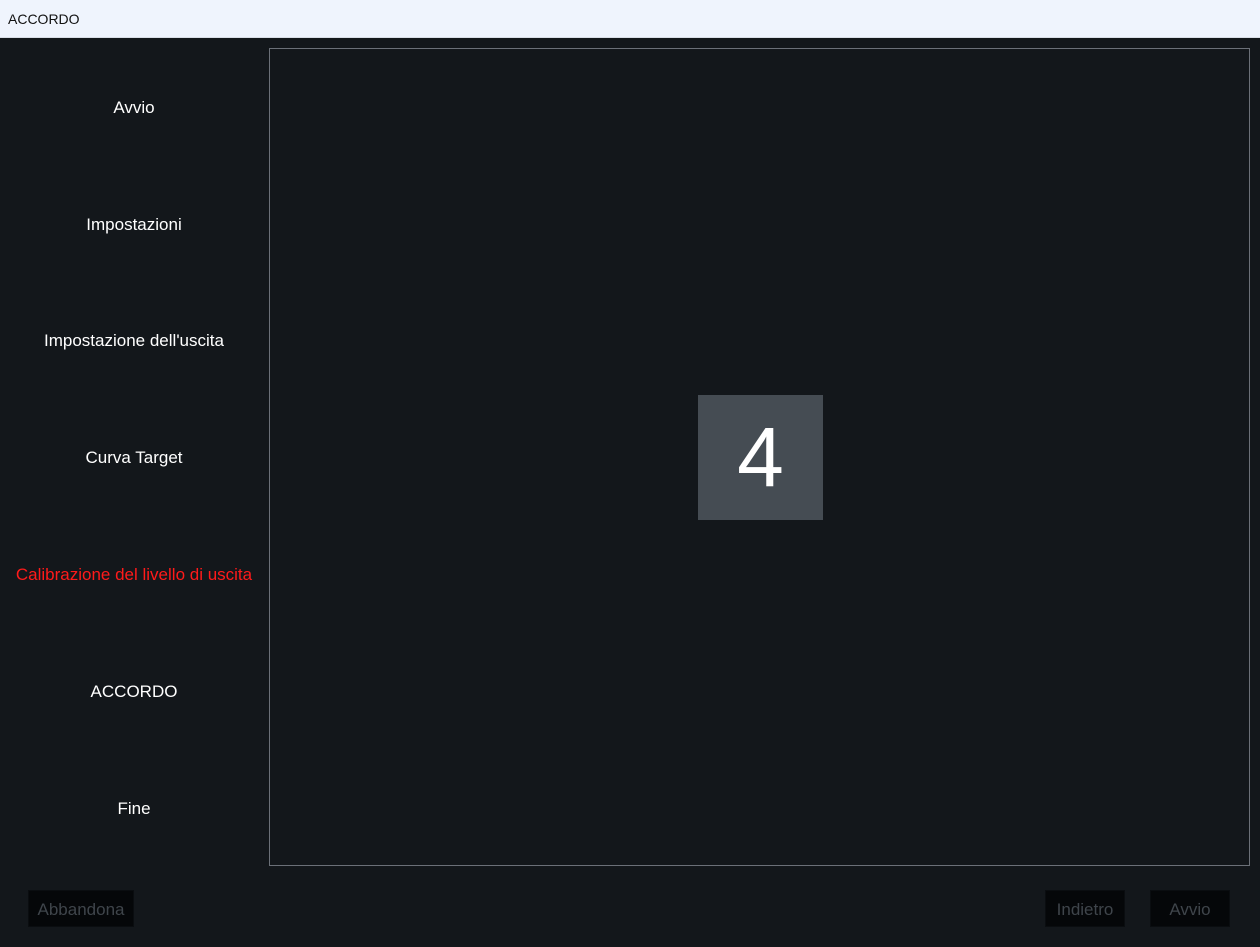 This screenshot has height=947, width=1260. What do you see at coordinates (134, 691) in the screenshot?
I see `step-accordo: ACCORDO` at bounding box center [134, 691].